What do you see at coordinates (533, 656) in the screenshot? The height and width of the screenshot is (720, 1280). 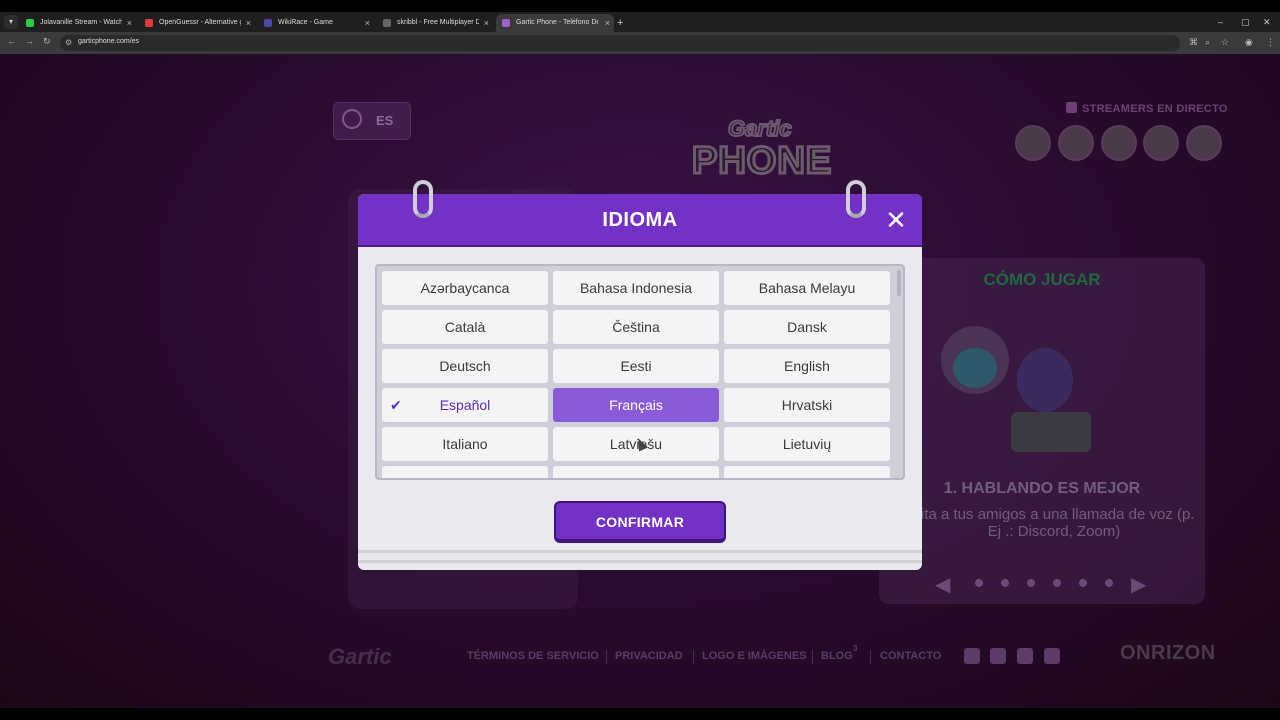 I see `footer-link-terms: TÉRMINOS DE SERVICIO` at bounding box center [533, 656].